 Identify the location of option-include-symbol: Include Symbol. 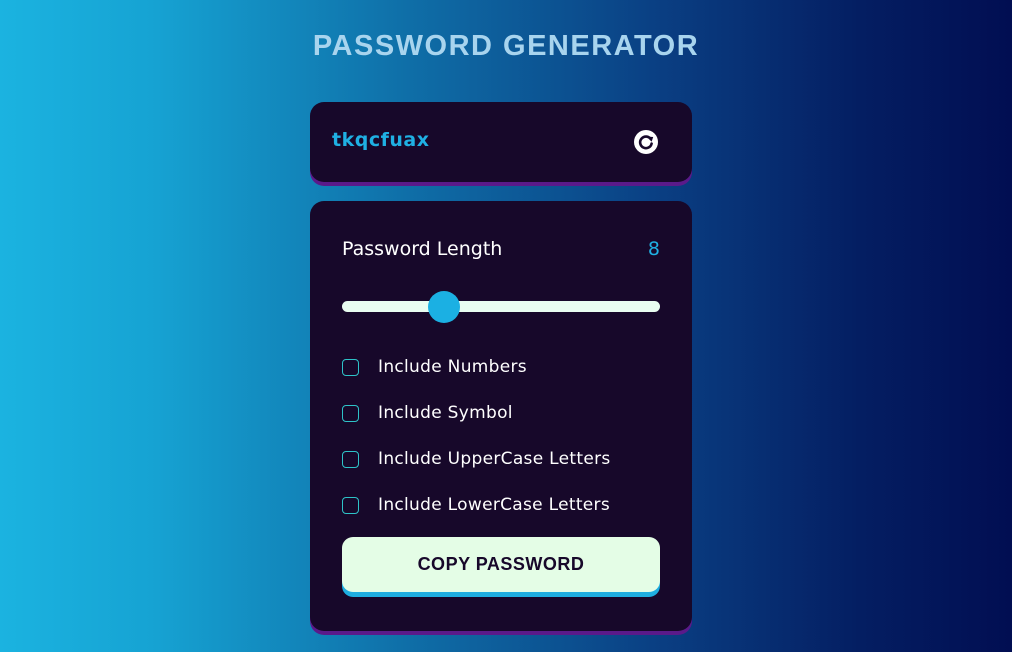
(427, 413).